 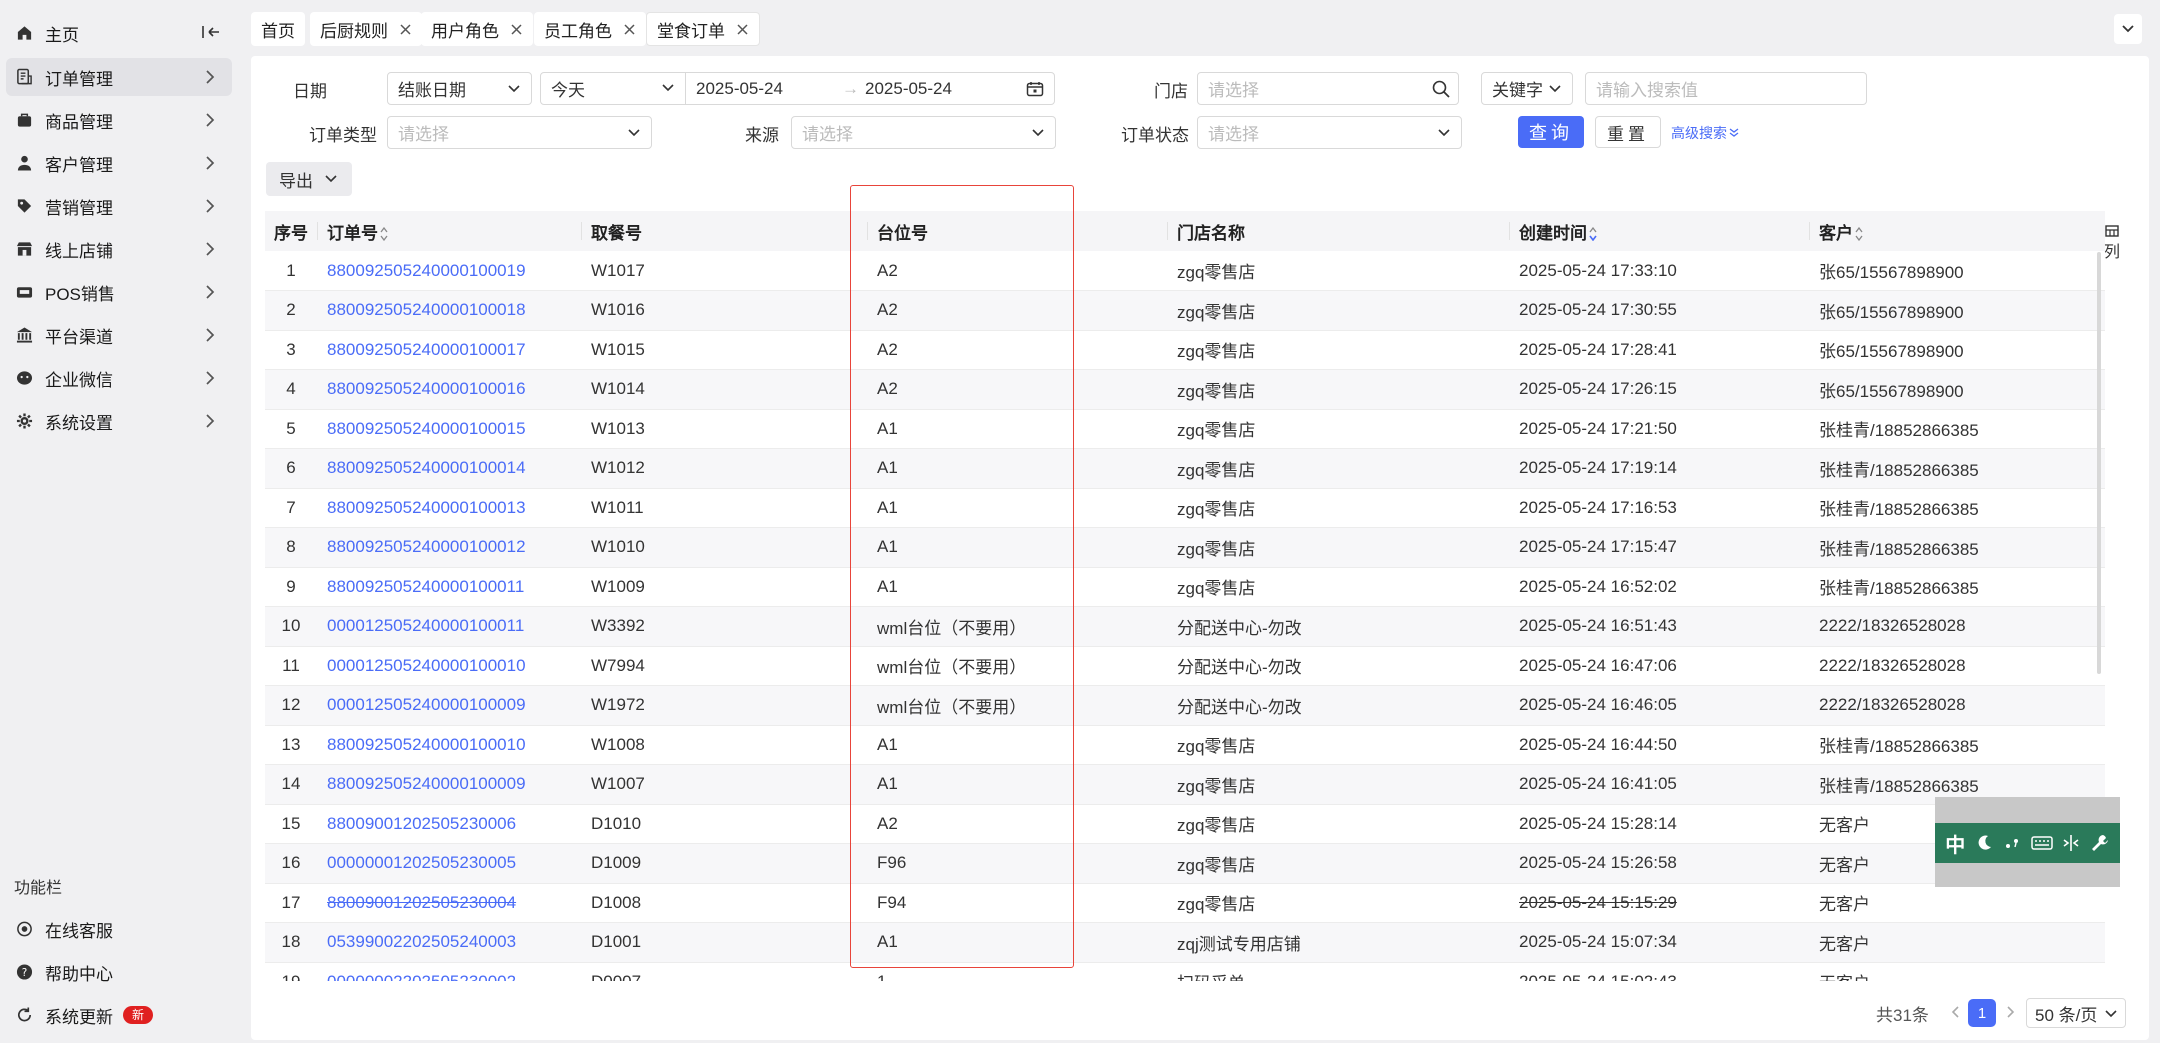 I want to click on punct-icon, so click(x=2012, y=843).